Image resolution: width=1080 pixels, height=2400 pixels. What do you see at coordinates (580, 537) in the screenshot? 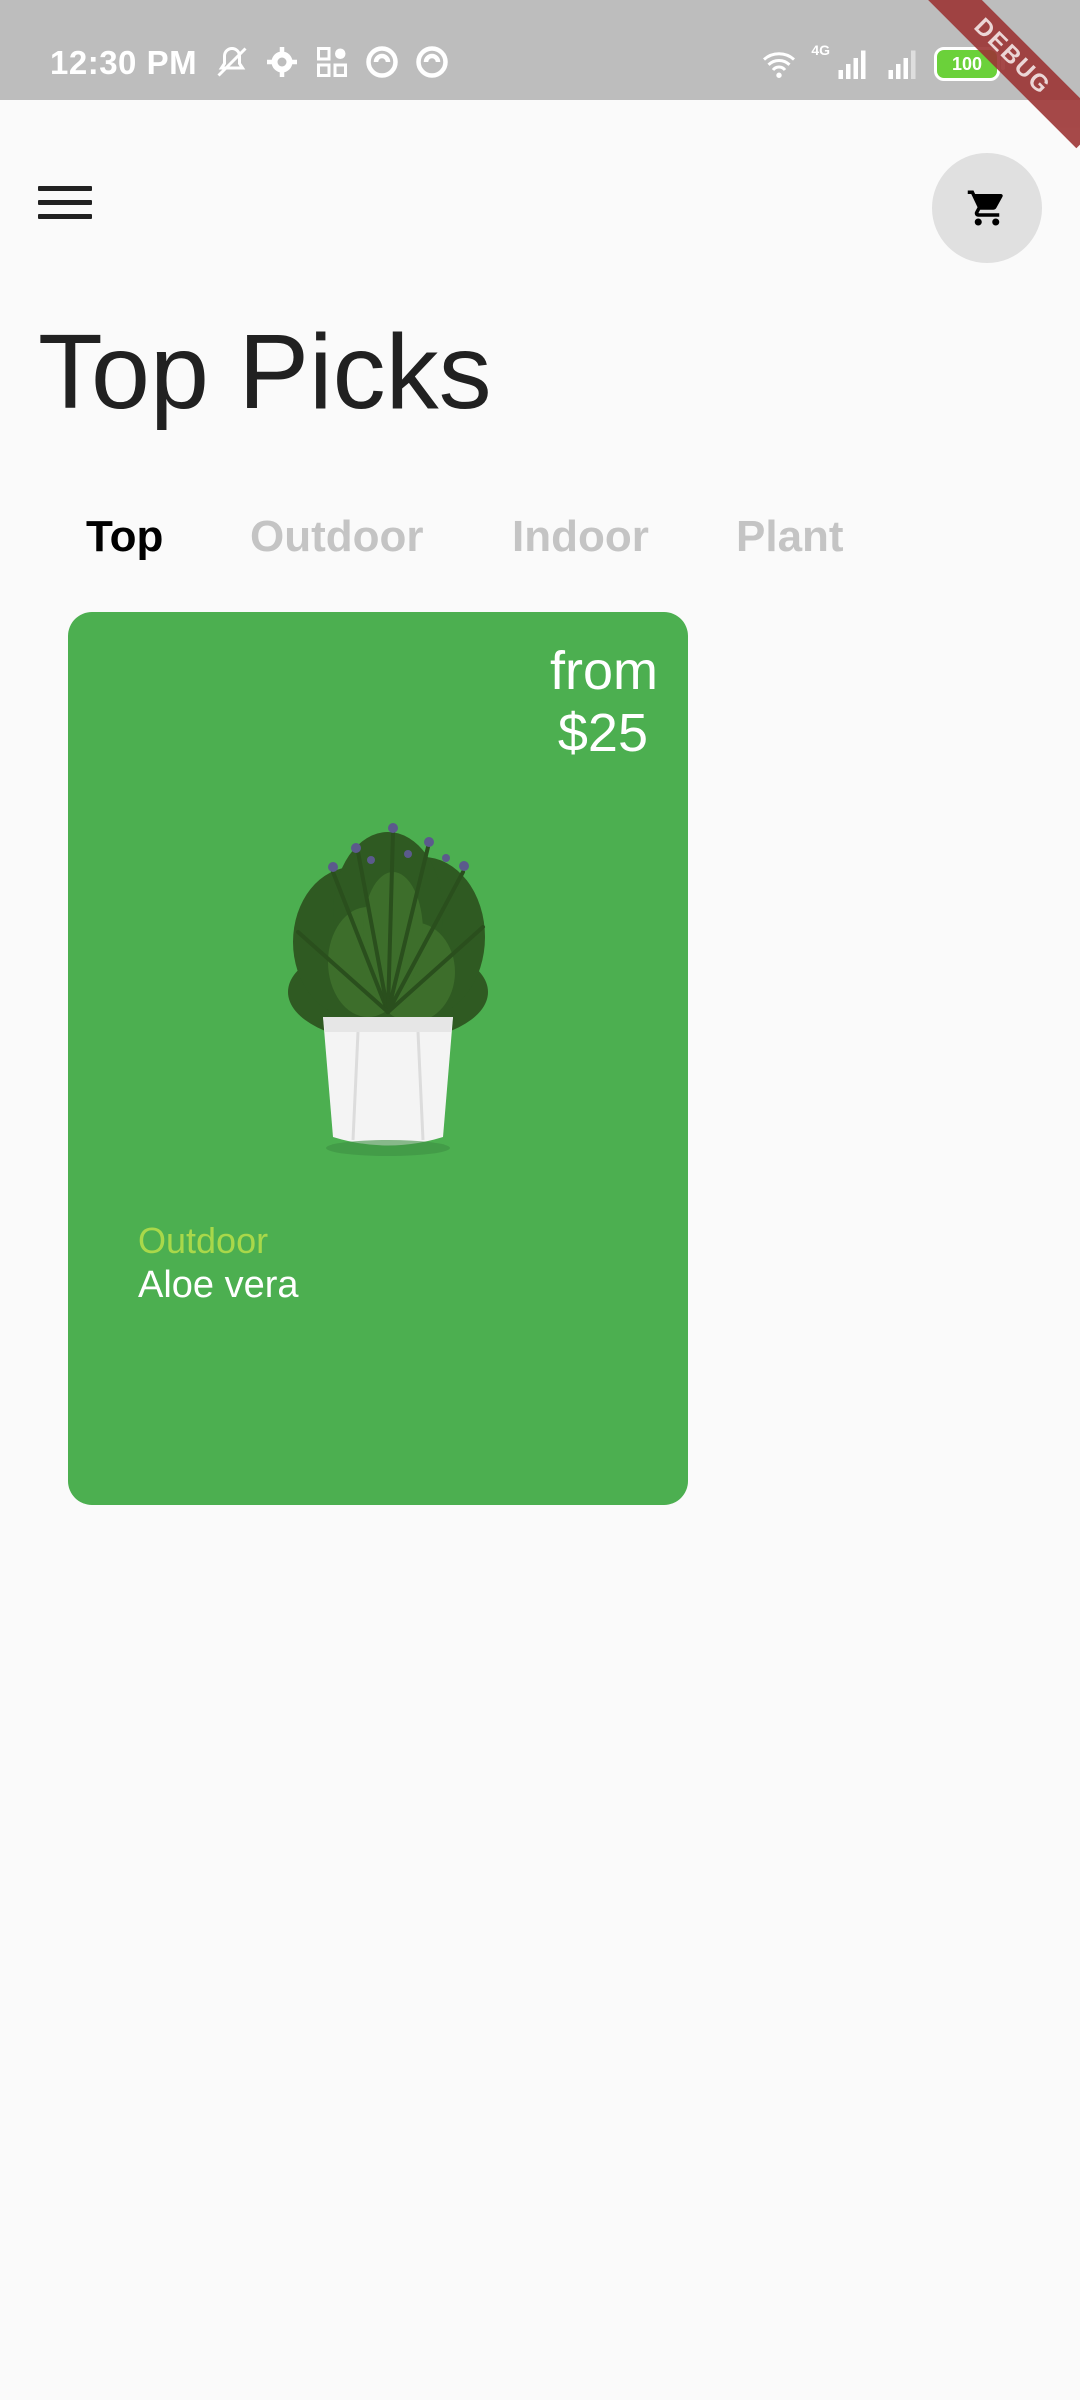
I see `tab-indoor: Indoor` at bounding box center [580, 537].